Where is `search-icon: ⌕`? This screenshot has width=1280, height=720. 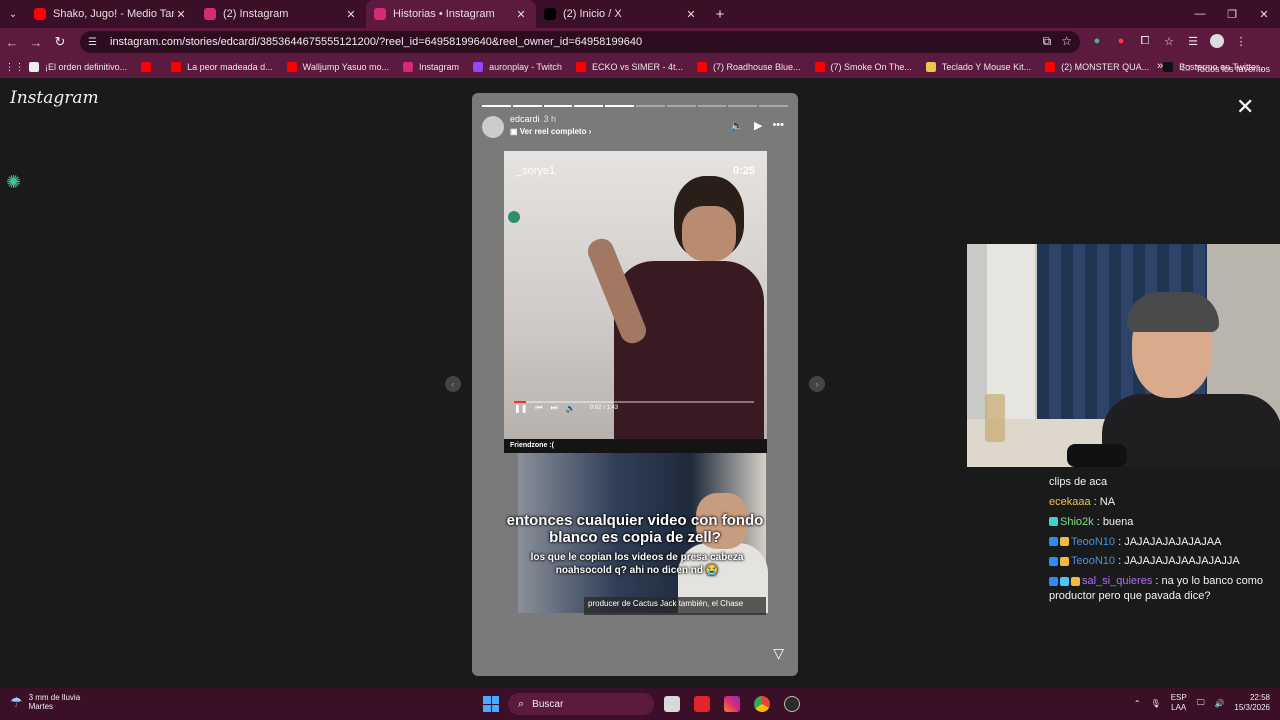
search-icon: ⌕ is located at coordinates (521, 703).